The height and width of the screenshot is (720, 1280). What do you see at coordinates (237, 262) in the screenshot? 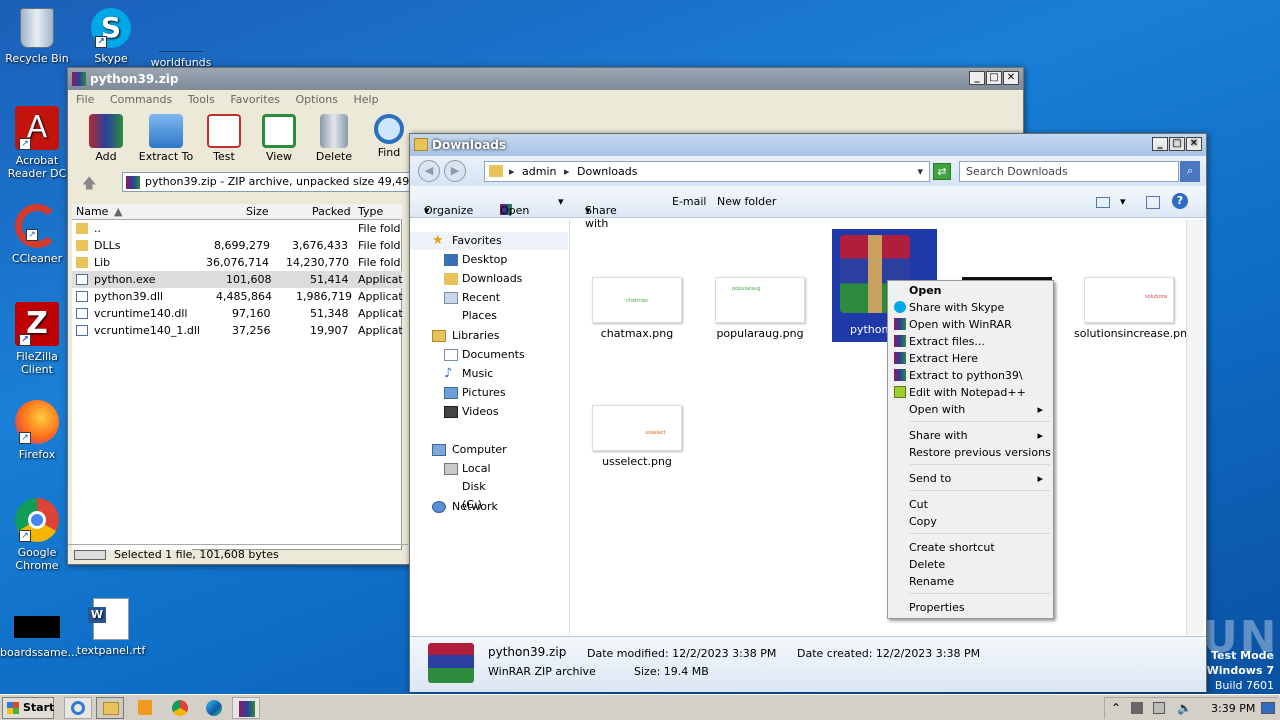
I see `table-row: Lib 36,076,714 14,230,770 File fold` at bounding box center [237, 262].